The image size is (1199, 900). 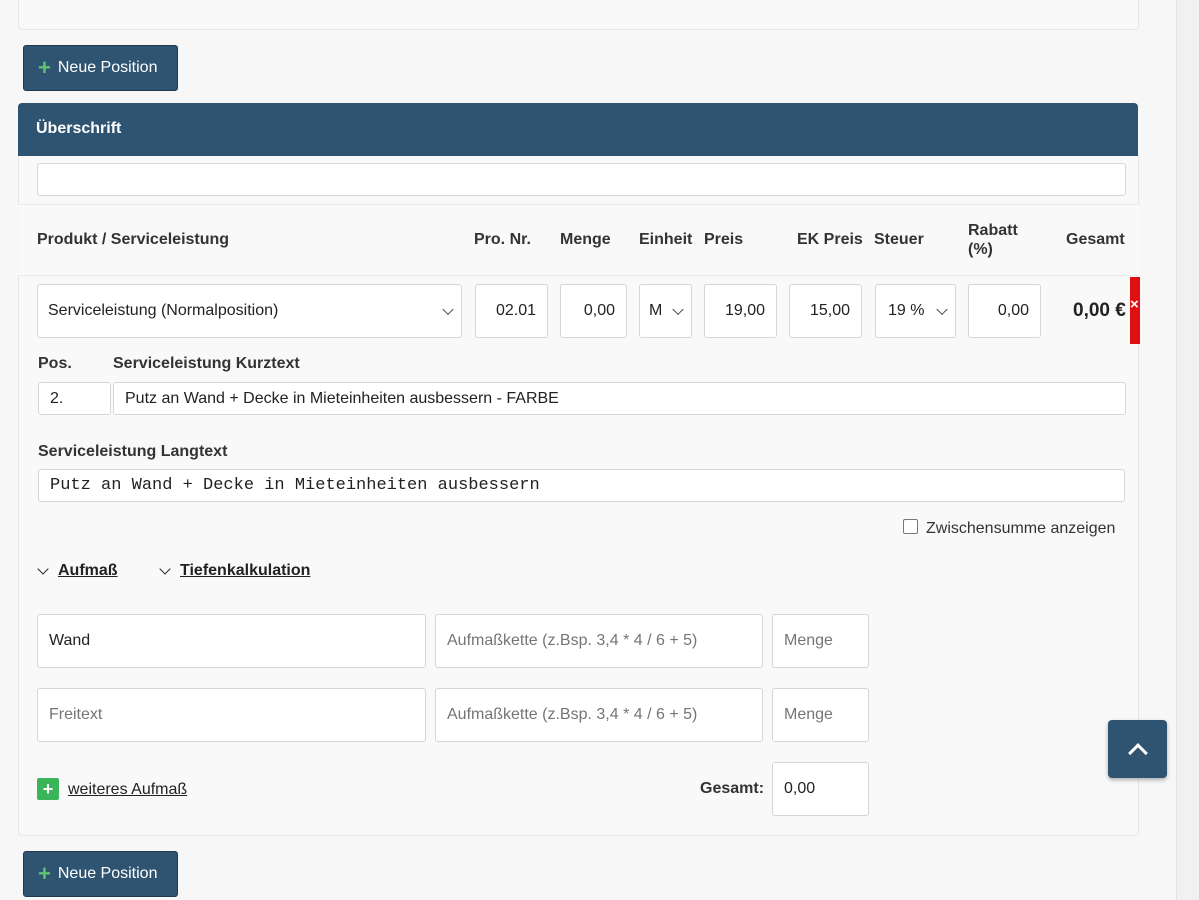 What do you see at coordinates (732, 788) in the screenshot?
I see `gesamt-label: Gesamt:` at bounding box center [732, 788].